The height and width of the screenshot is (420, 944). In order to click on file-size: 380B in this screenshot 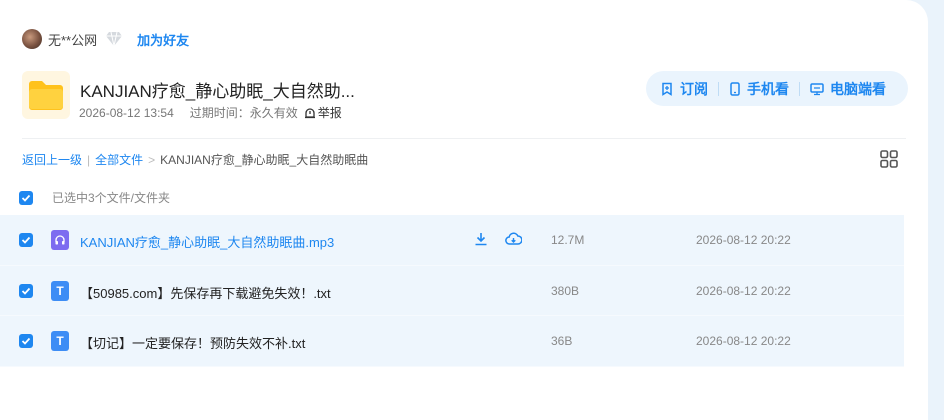, I will do `click(565, 290)`.